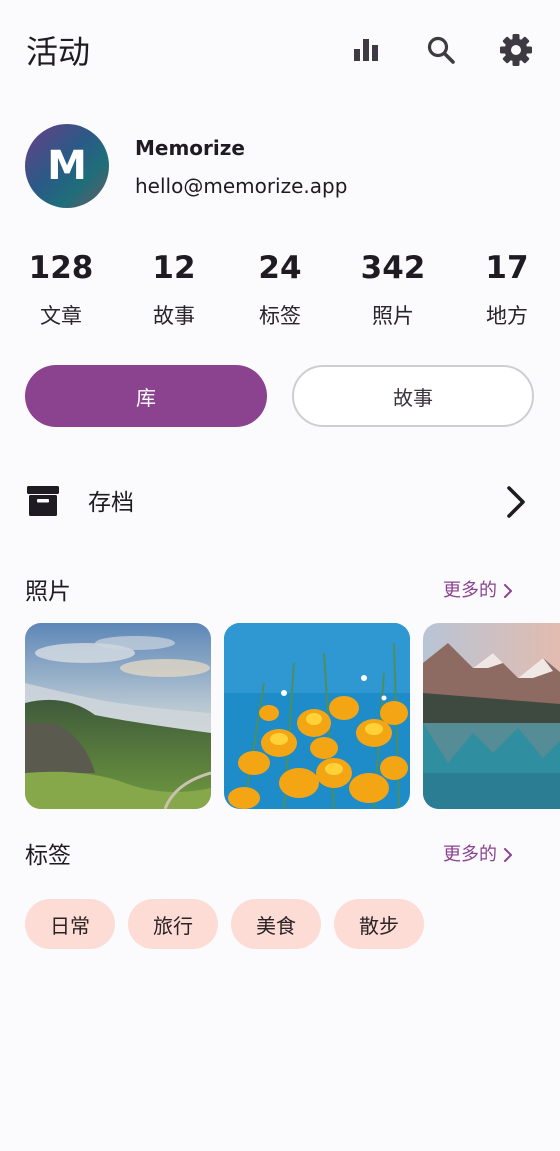  I want to click on stories-button: 故事, so click(413, 396).